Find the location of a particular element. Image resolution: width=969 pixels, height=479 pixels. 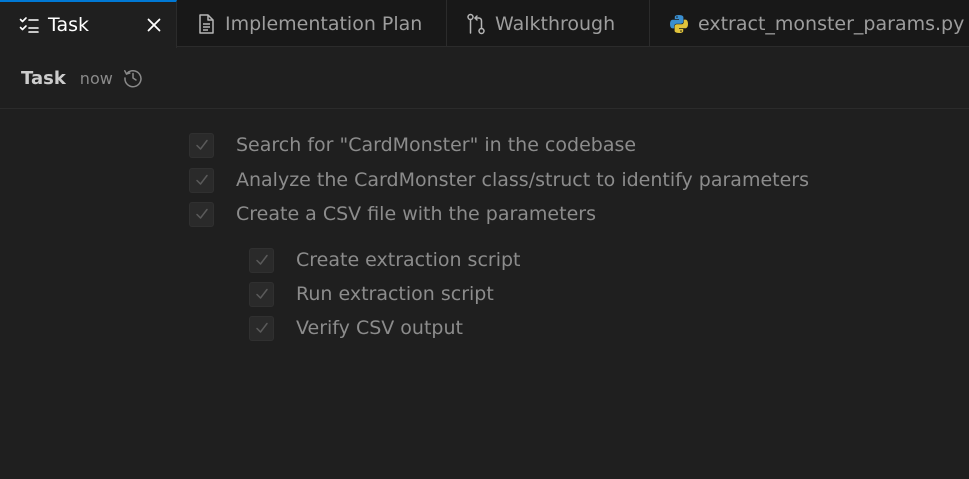

subtask-label: Verify CSV output is located at coordinates (379, 328).